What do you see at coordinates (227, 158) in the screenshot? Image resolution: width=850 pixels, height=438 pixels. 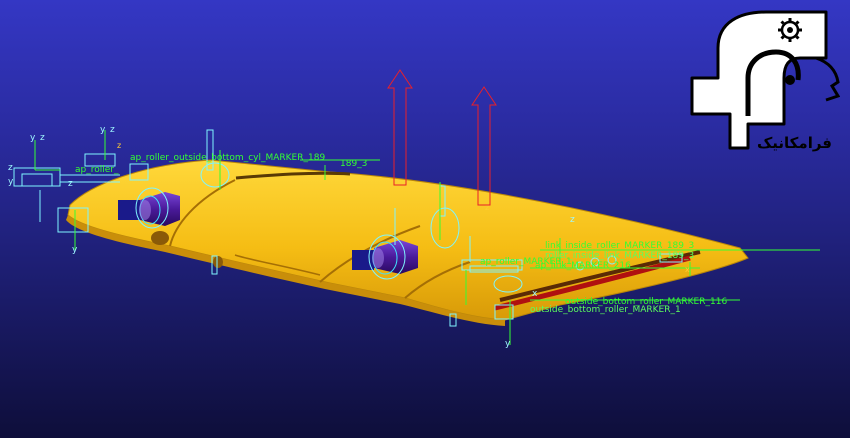 I see `marker-label: ap_roller_outside_bottom_cyl_MARKER_189` at bounding box center [227, 158].